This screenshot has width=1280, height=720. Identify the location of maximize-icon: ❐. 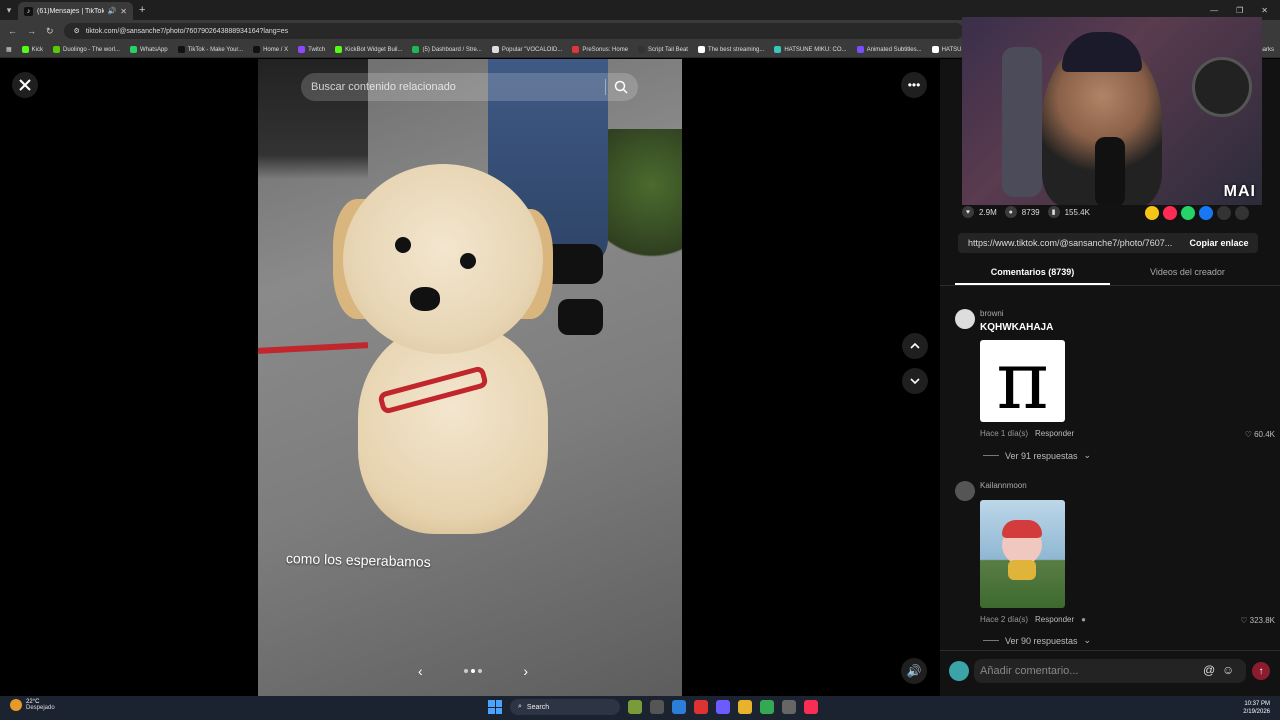
(1239, 10).